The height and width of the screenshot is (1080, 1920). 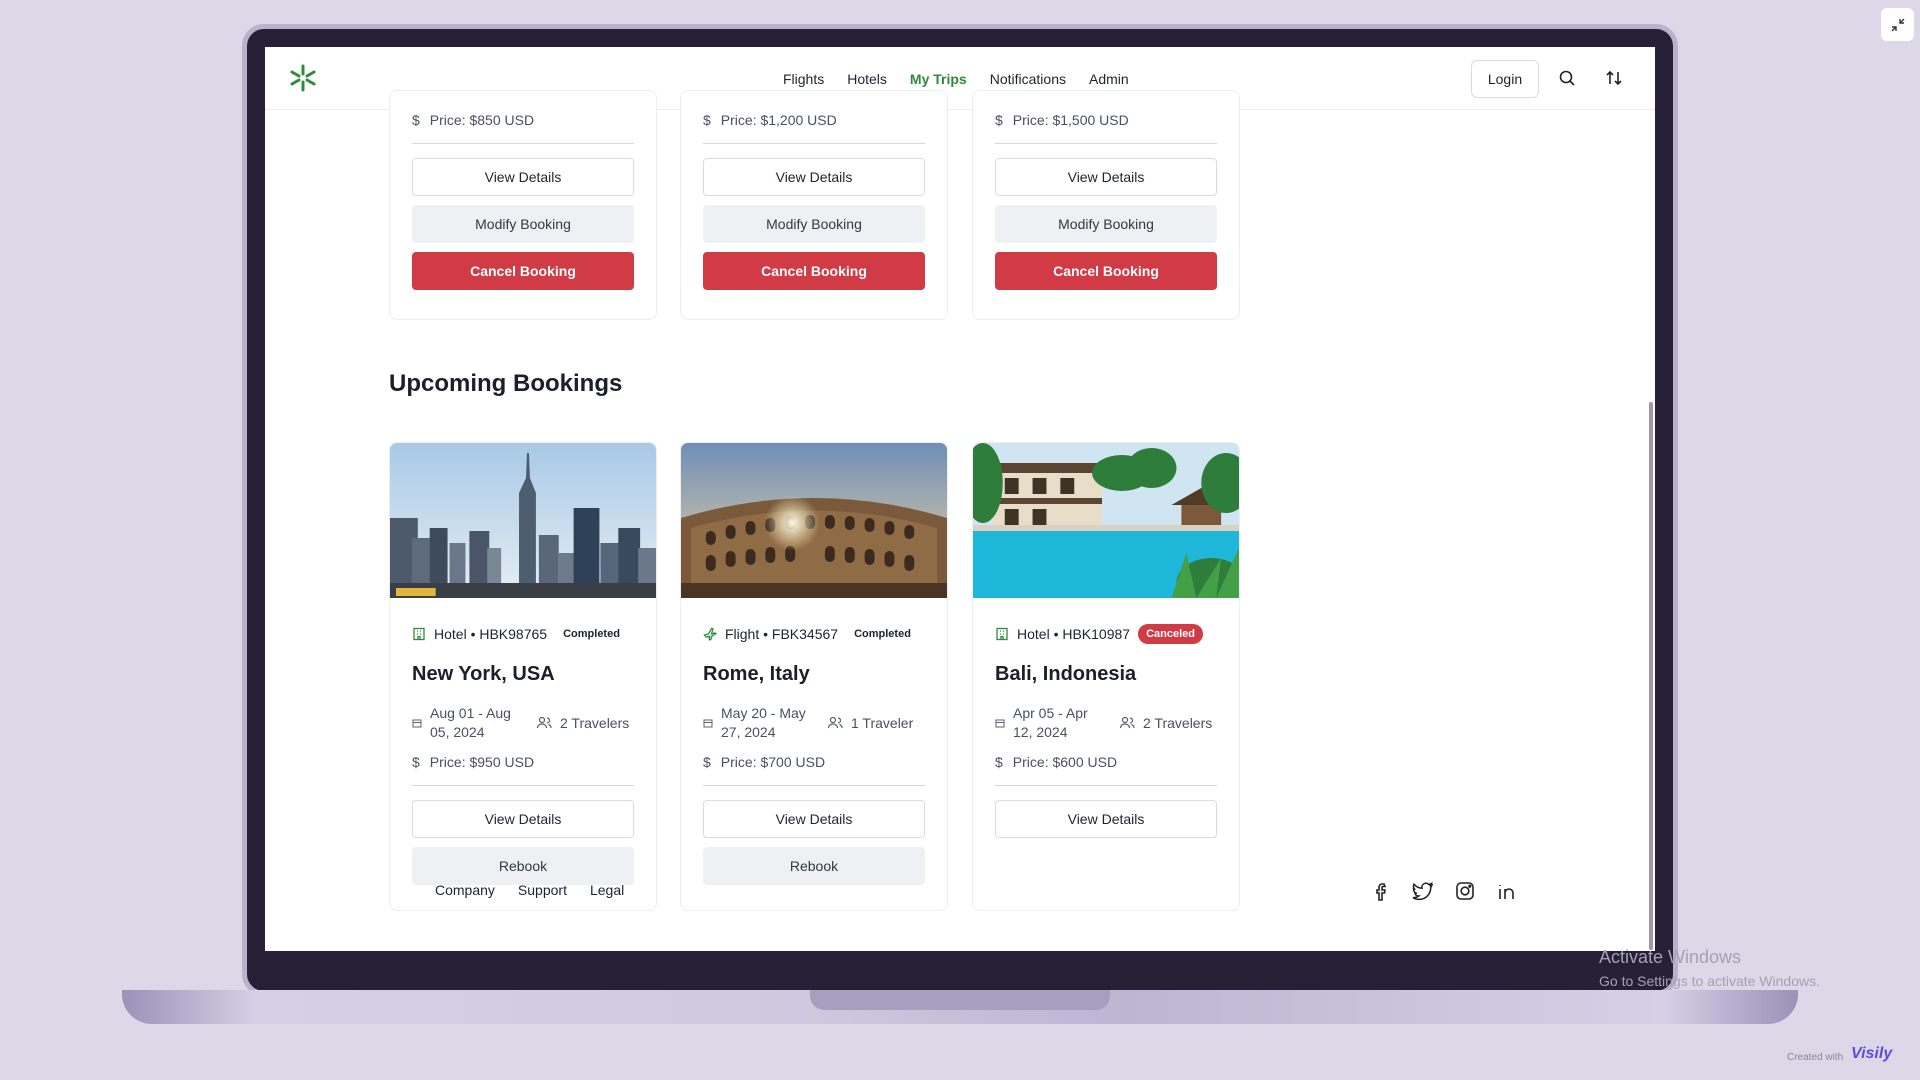 I want to click on facebook-icon, so click(x=1382, y=891).